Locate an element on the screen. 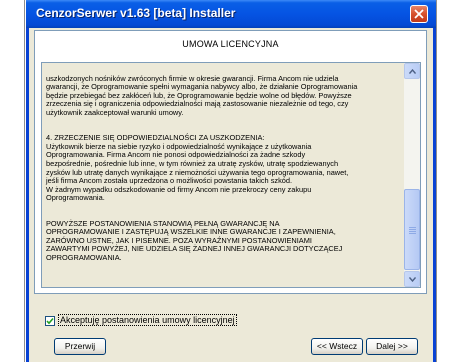 This screenshot has height=362, width=461. close-icon is located at coordinates (419, 14).